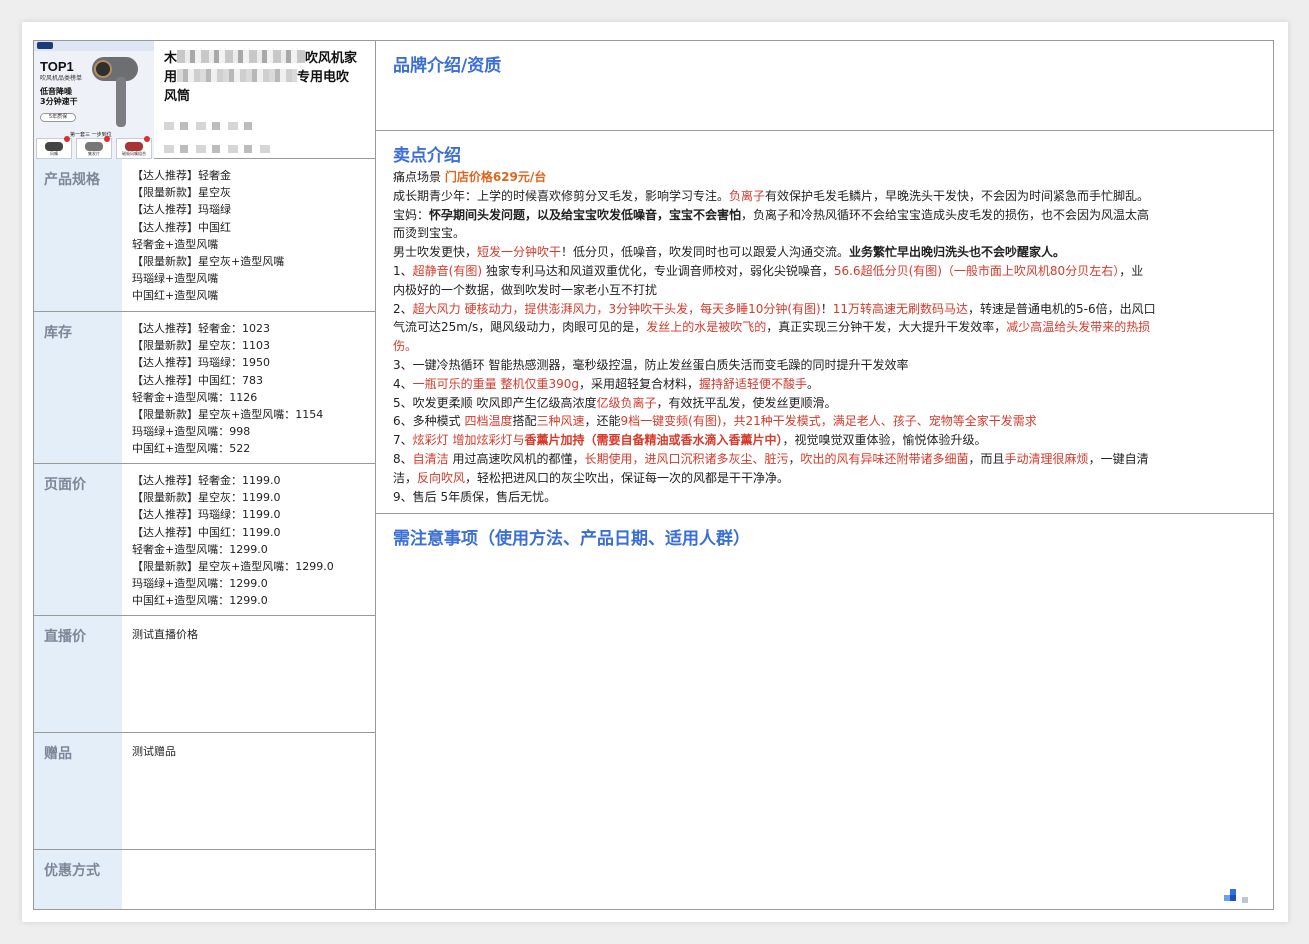 The height and width of the screenshot is (944, 1309). Describe the element at coordinates (468, 440) in the screenshot. I see `text-run: 炫彩灯 增加炫彩灯与` at that location.